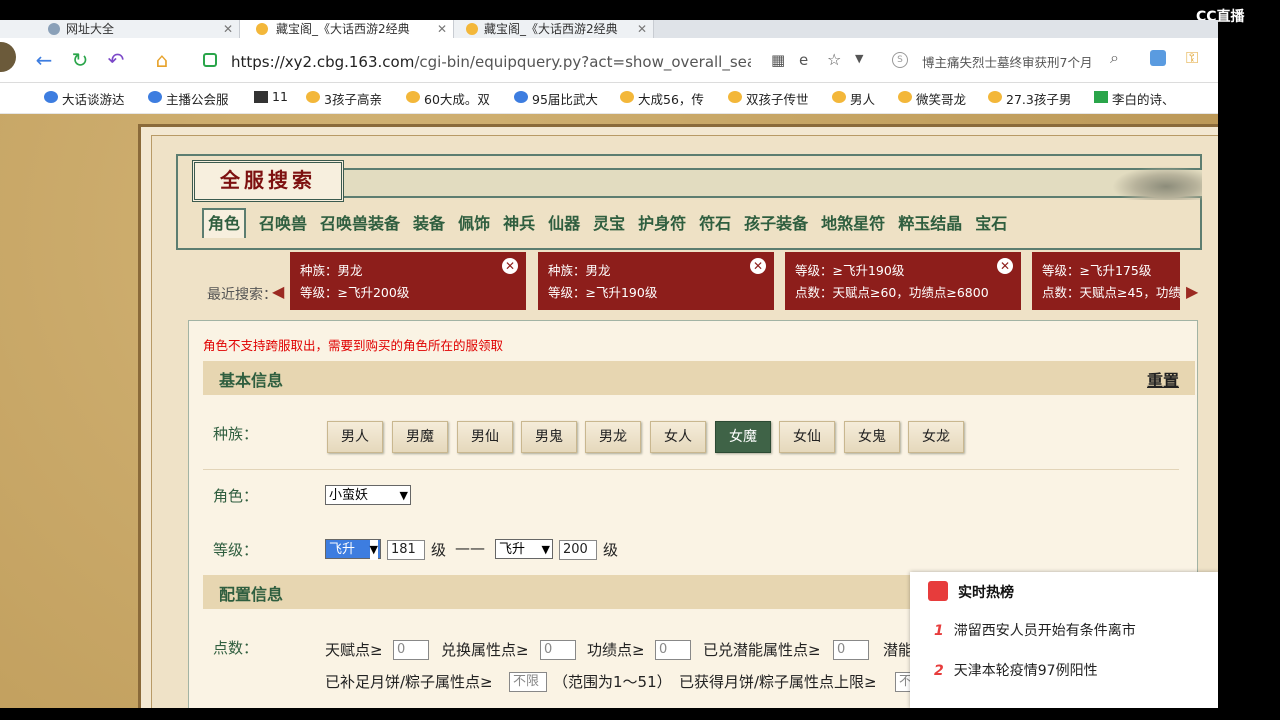 This screenshot has height=720, width=1280. I want to click on race-button-selected: 女魔, so click(743, 437).